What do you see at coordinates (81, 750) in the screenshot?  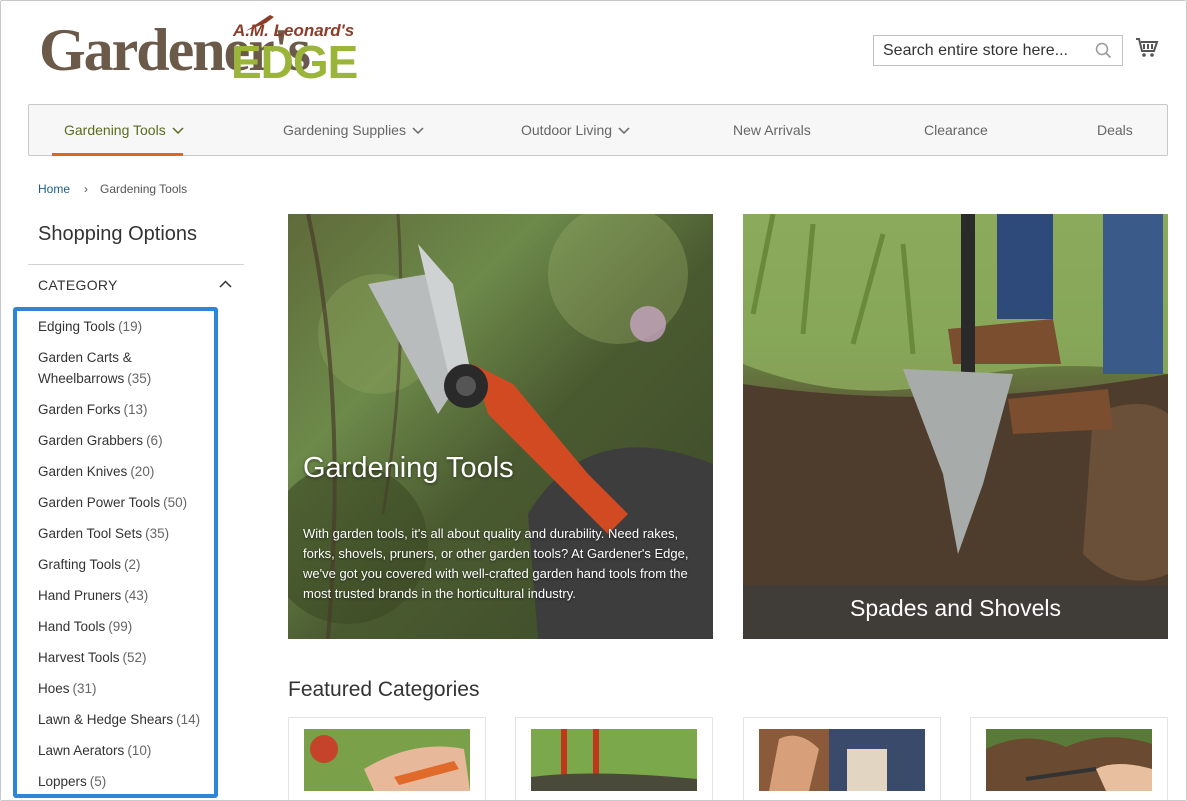 I see `category-name: Lawn Aerators` at bounding box center [81, 750].